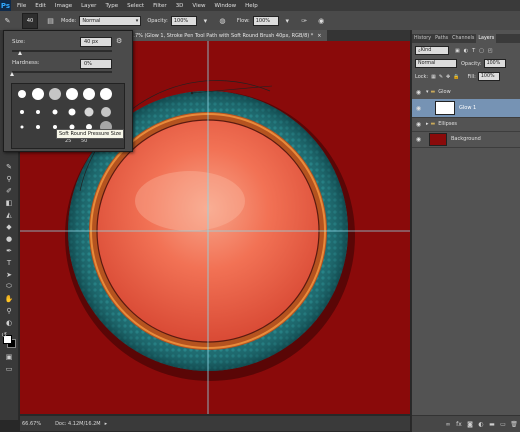 Image resolution: width=520 pixels, height=432 pixels. What do you see at coordinates (9, 298) in the screenshot?
I see `hand-tool-icon: ✋` at bounding box center [9, 298].